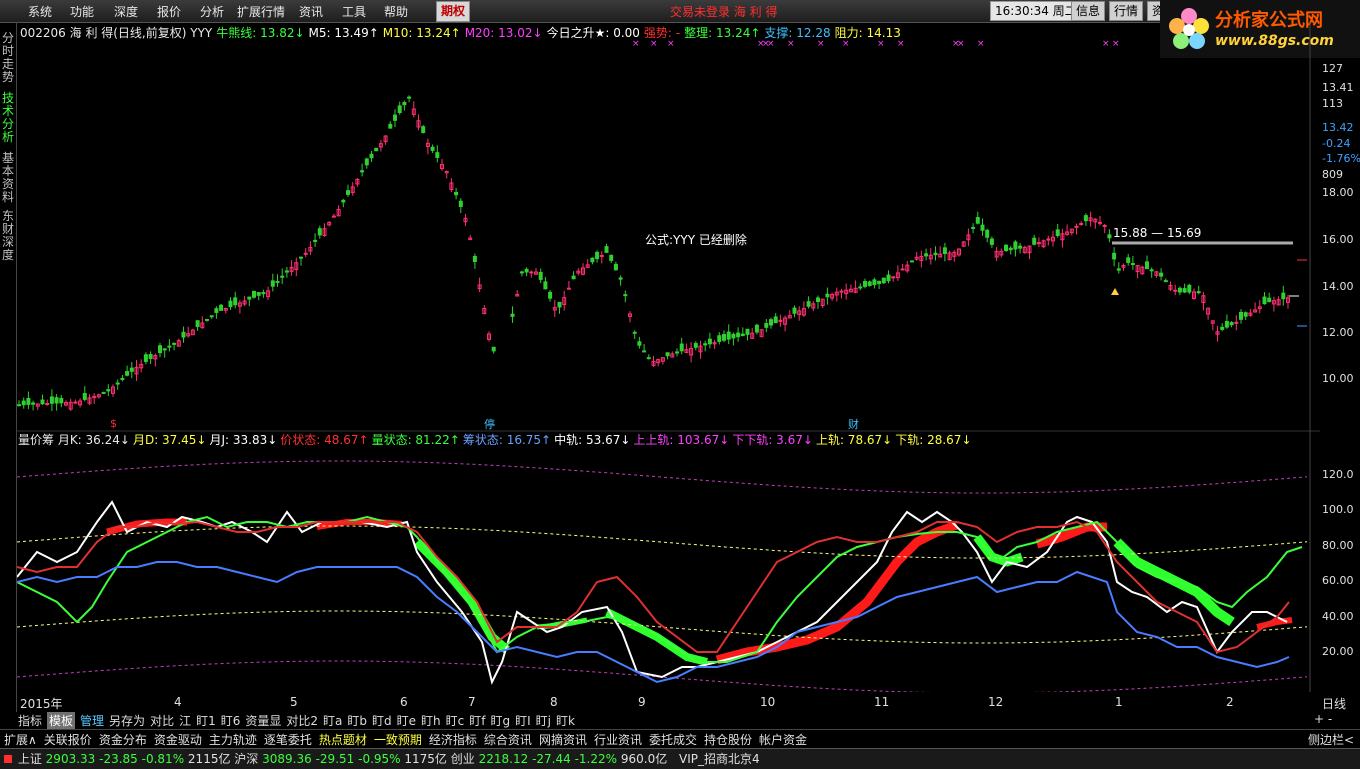 The width and height of the screenshot is (1360, 769). I want to click on function-button: 关联报价, so click(68, 739).